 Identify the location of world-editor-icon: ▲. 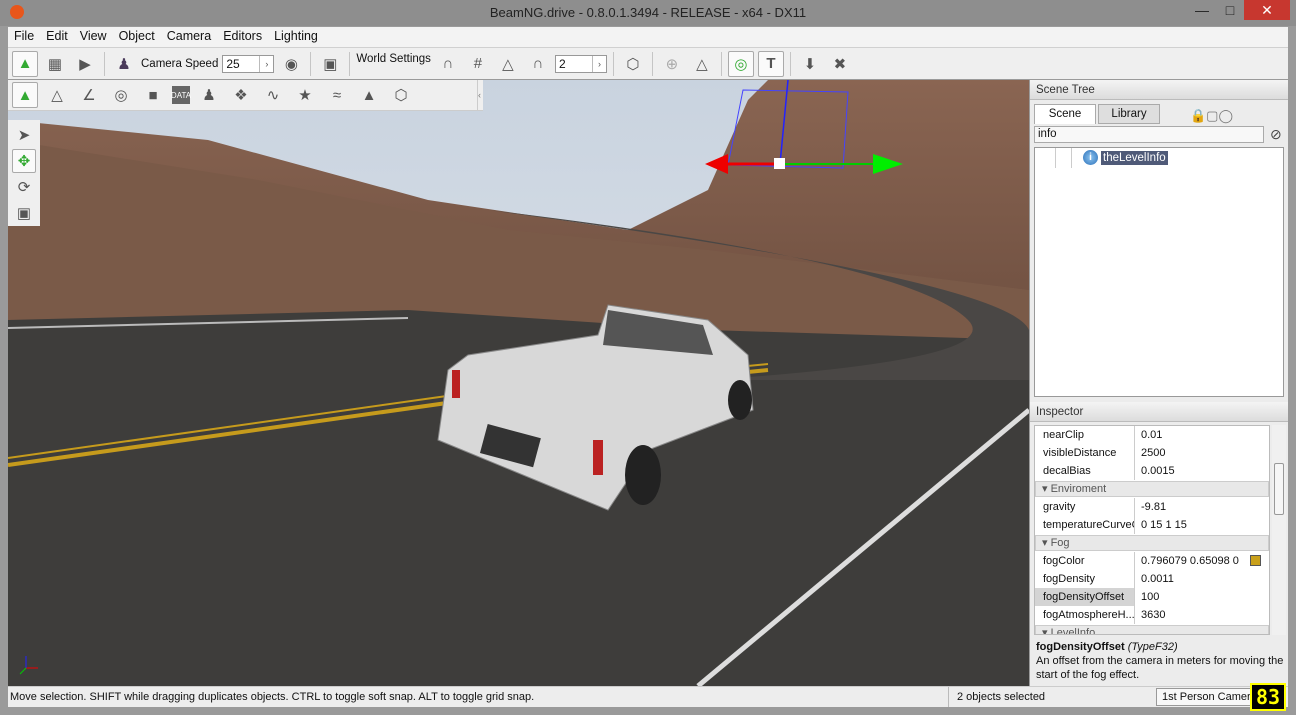
(25, 63).